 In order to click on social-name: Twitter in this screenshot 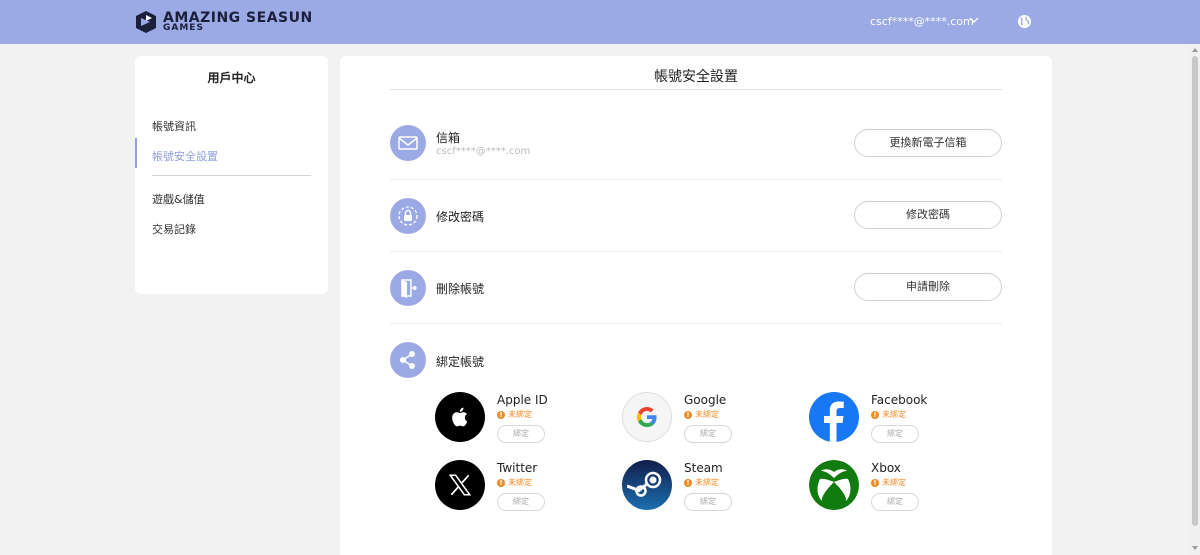, I will do `click(517, 468)`.